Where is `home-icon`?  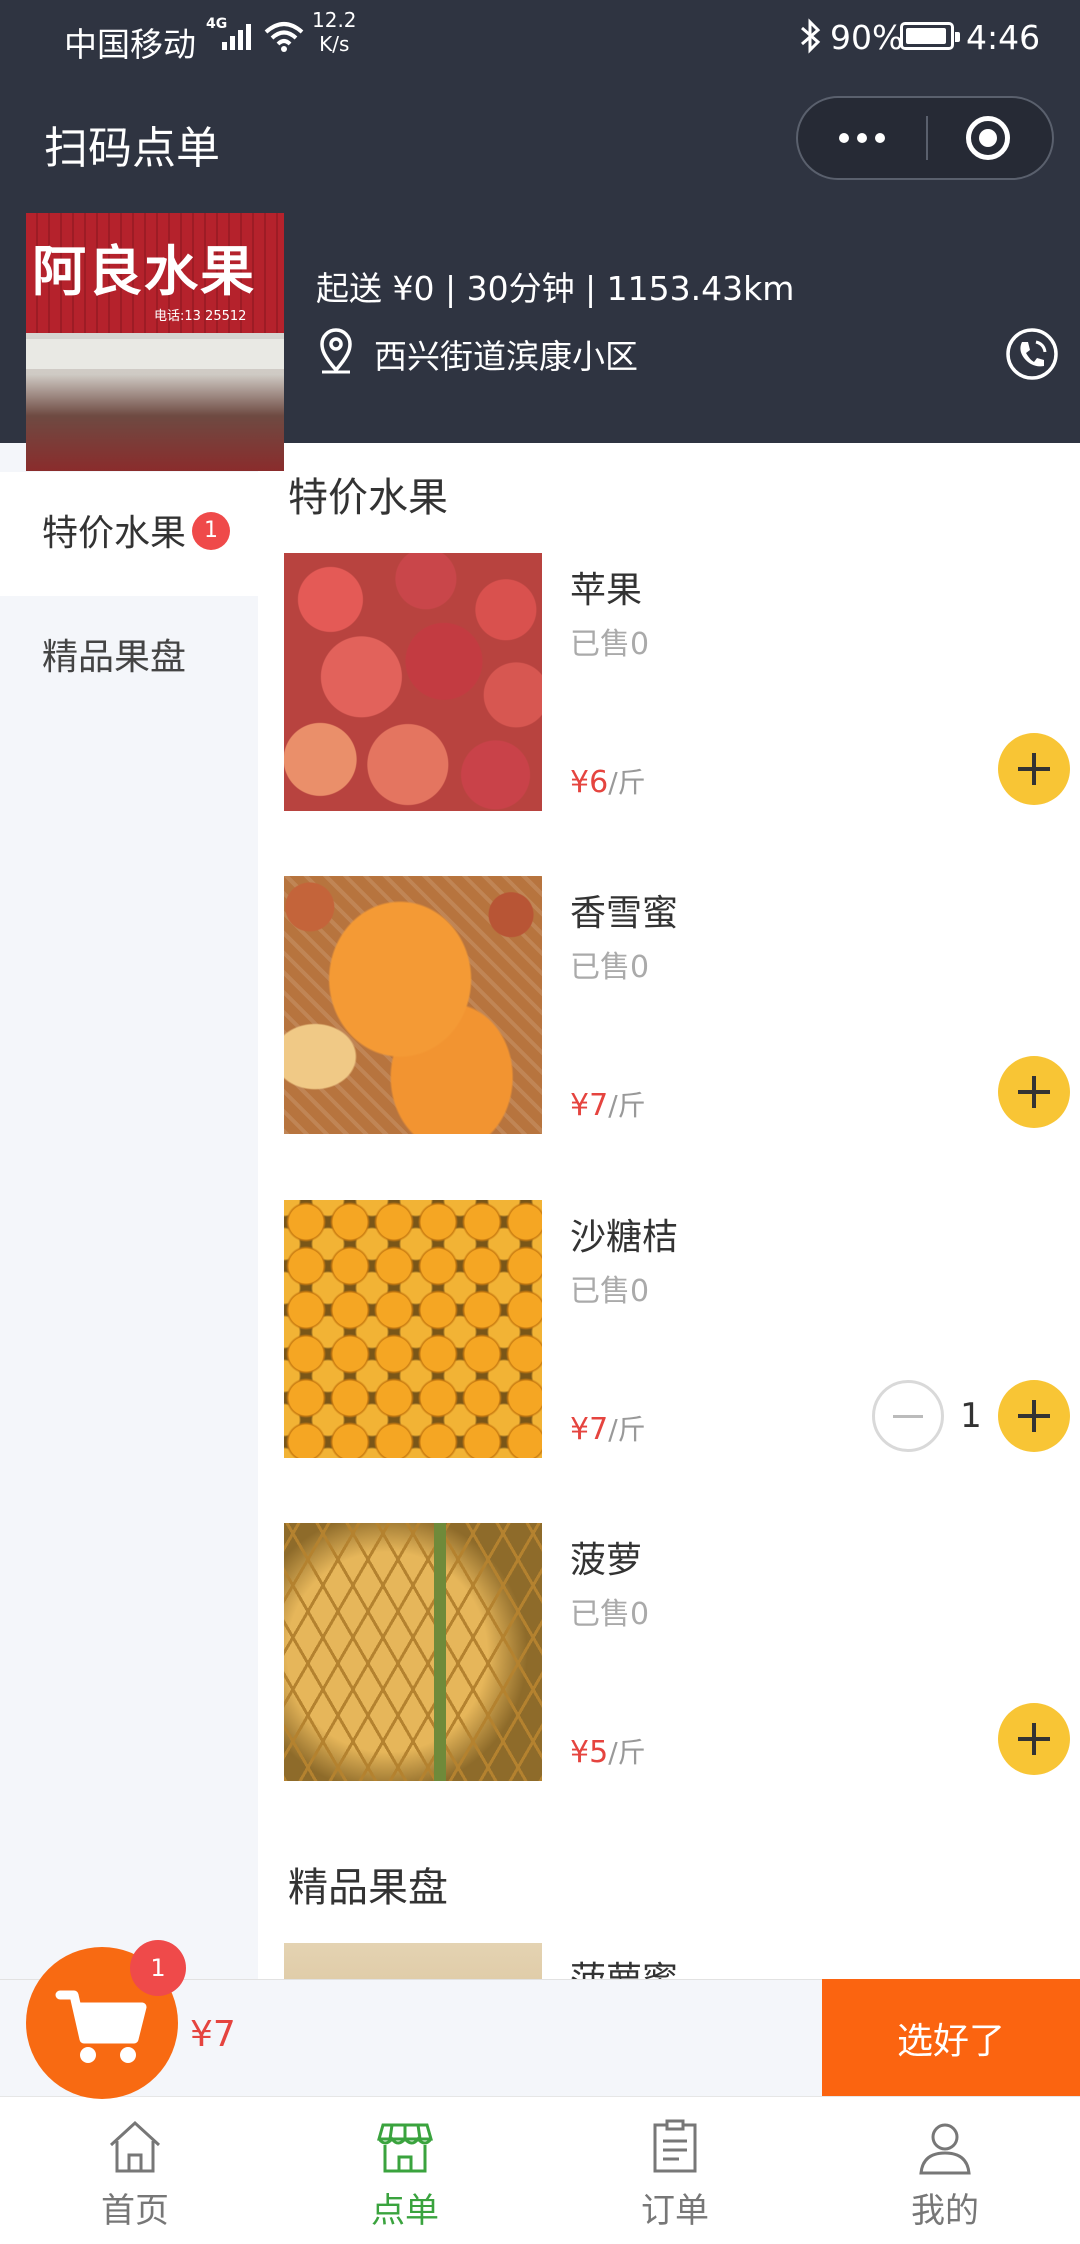 home-icon is located at coordinates (135, 2146).